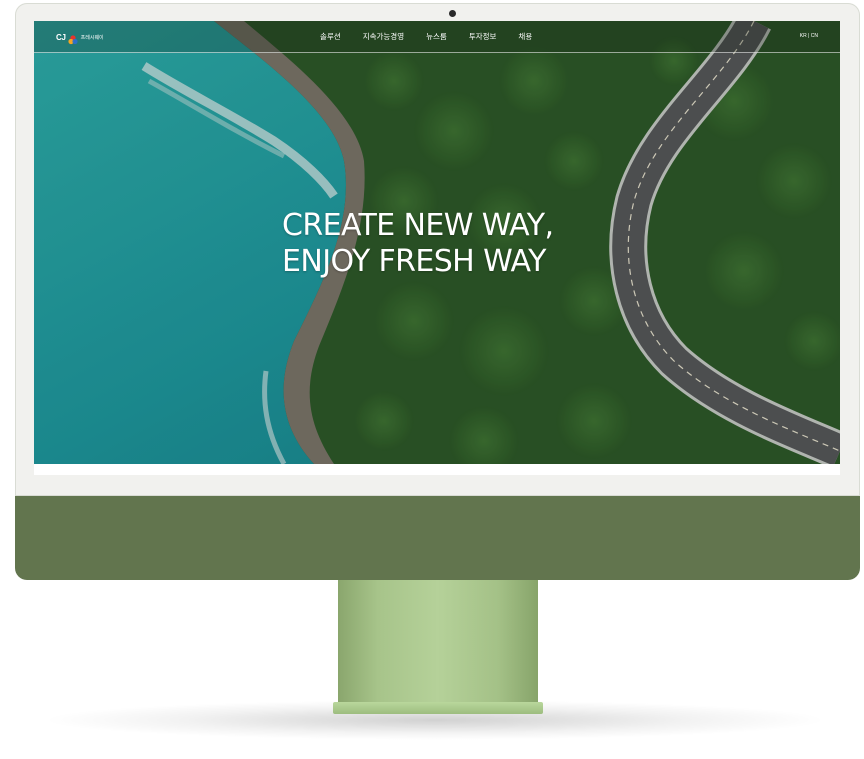  Describe the element at coordinates (418, 225) in the screenshot. I see `hero-line-1: CREATE NEW WAY,` at that location.